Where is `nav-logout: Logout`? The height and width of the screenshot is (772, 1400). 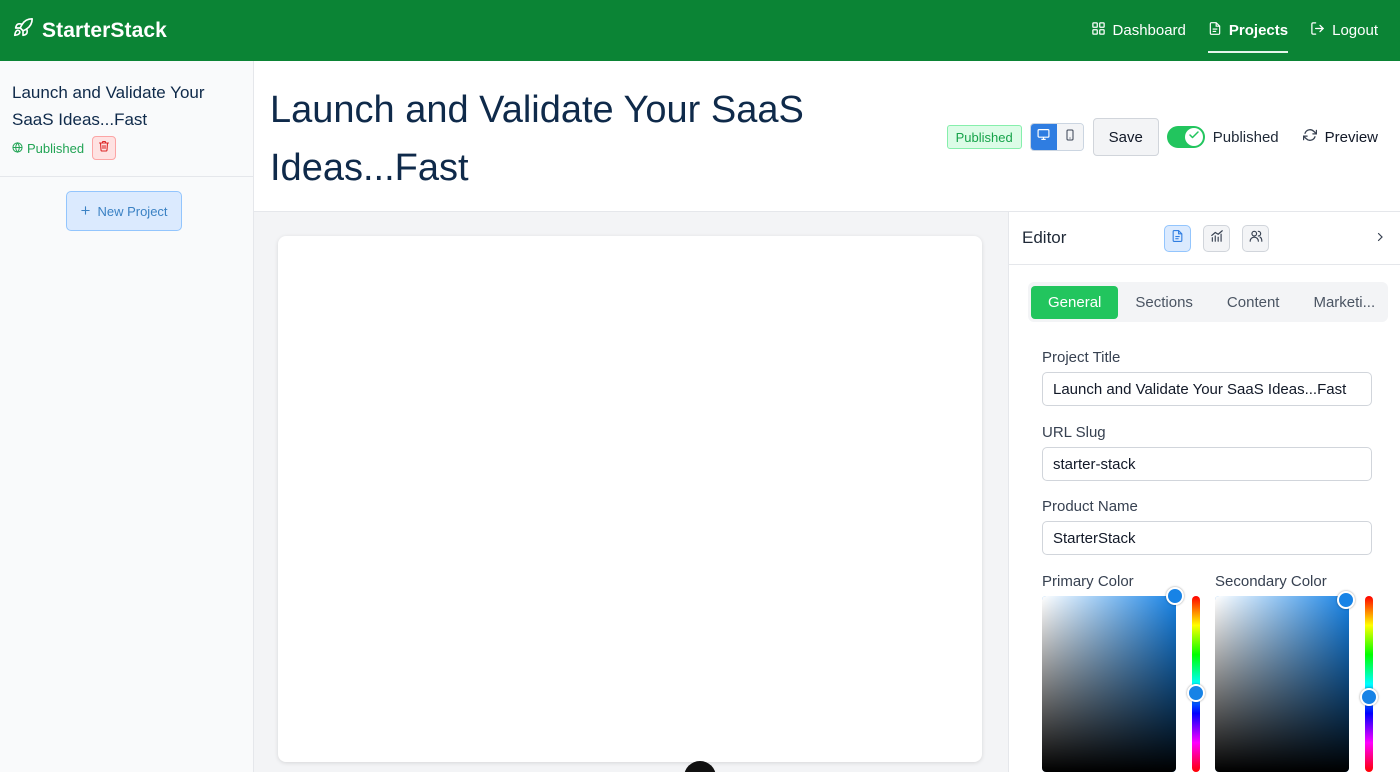
nav-logout: Logout is located at coordinates (1344, 30).